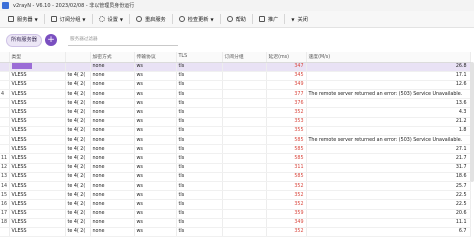  I want to click on table-row: VLESS te 4( 2(none ws tls 345 17.1, so click(235, 76).